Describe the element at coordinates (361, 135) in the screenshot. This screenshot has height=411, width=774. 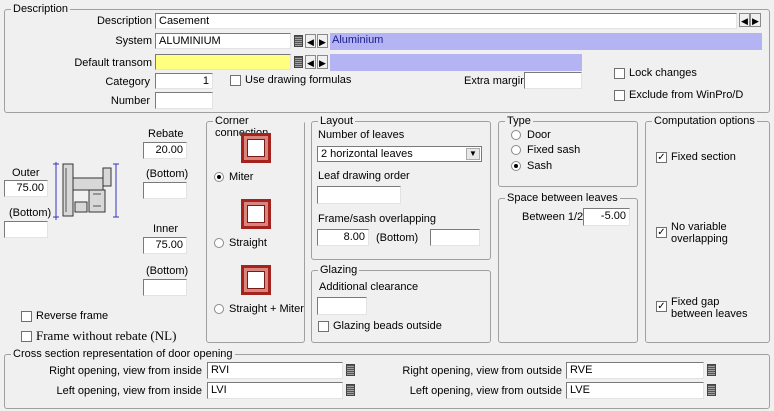
I see `leaves-label: Number of leaves` at that location.